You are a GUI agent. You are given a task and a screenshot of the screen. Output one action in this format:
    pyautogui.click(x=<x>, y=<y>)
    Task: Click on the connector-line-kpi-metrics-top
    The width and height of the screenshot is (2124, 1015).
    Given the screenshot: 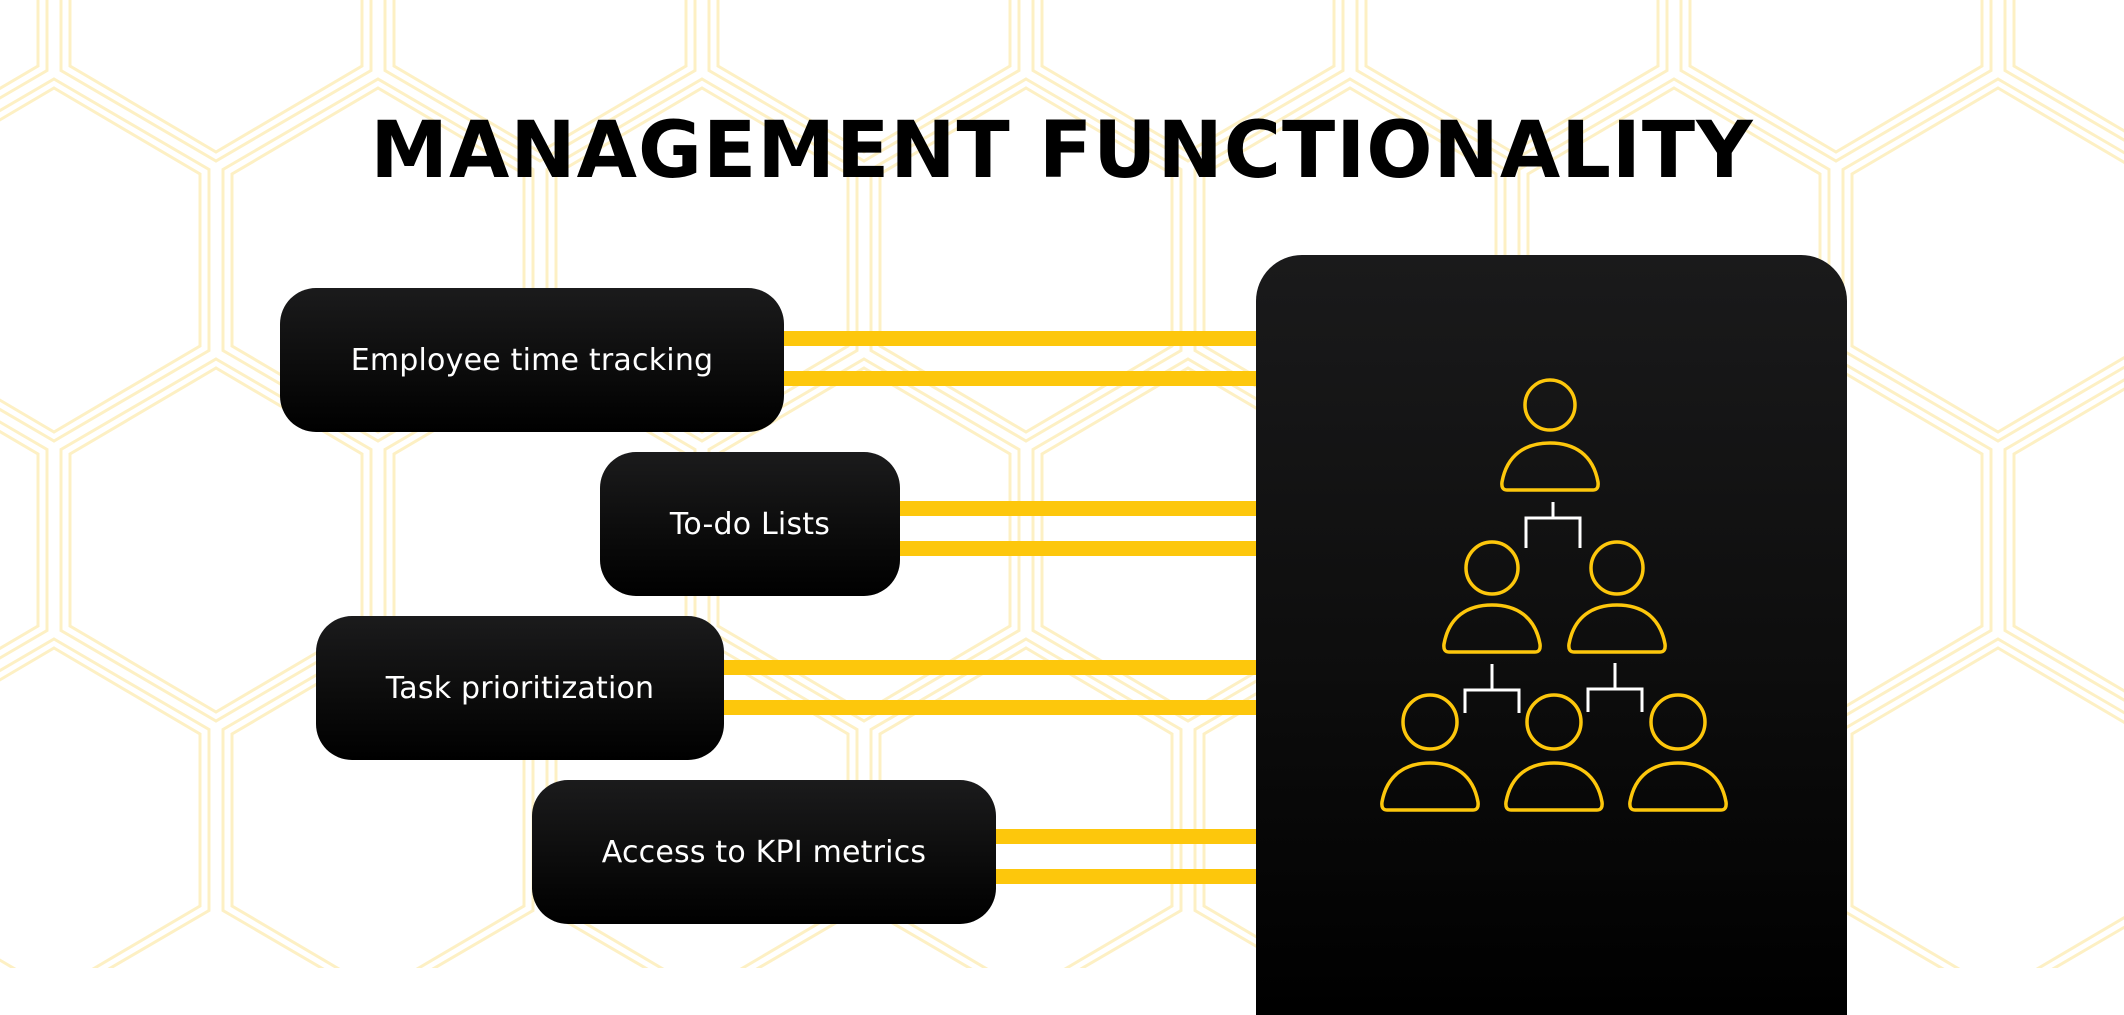 What is the action you would take?
    pyautogui.click(x=1121, y=836)
    